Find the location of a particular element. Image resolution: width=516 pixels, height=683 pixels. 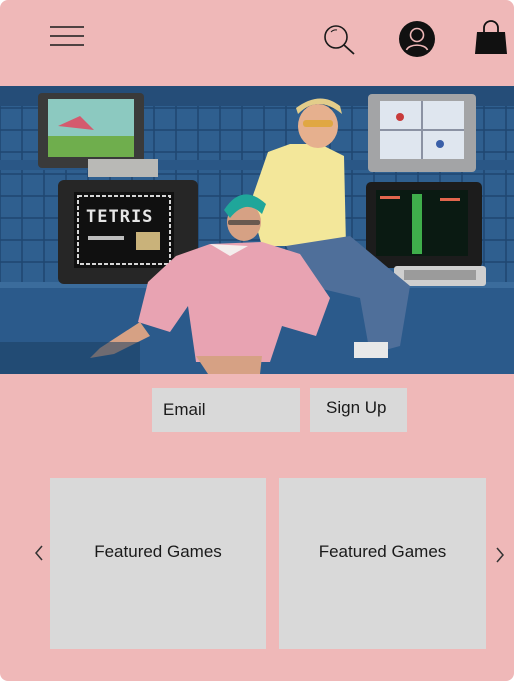

shopping-bag-icon is located at coordinates (491, 37).